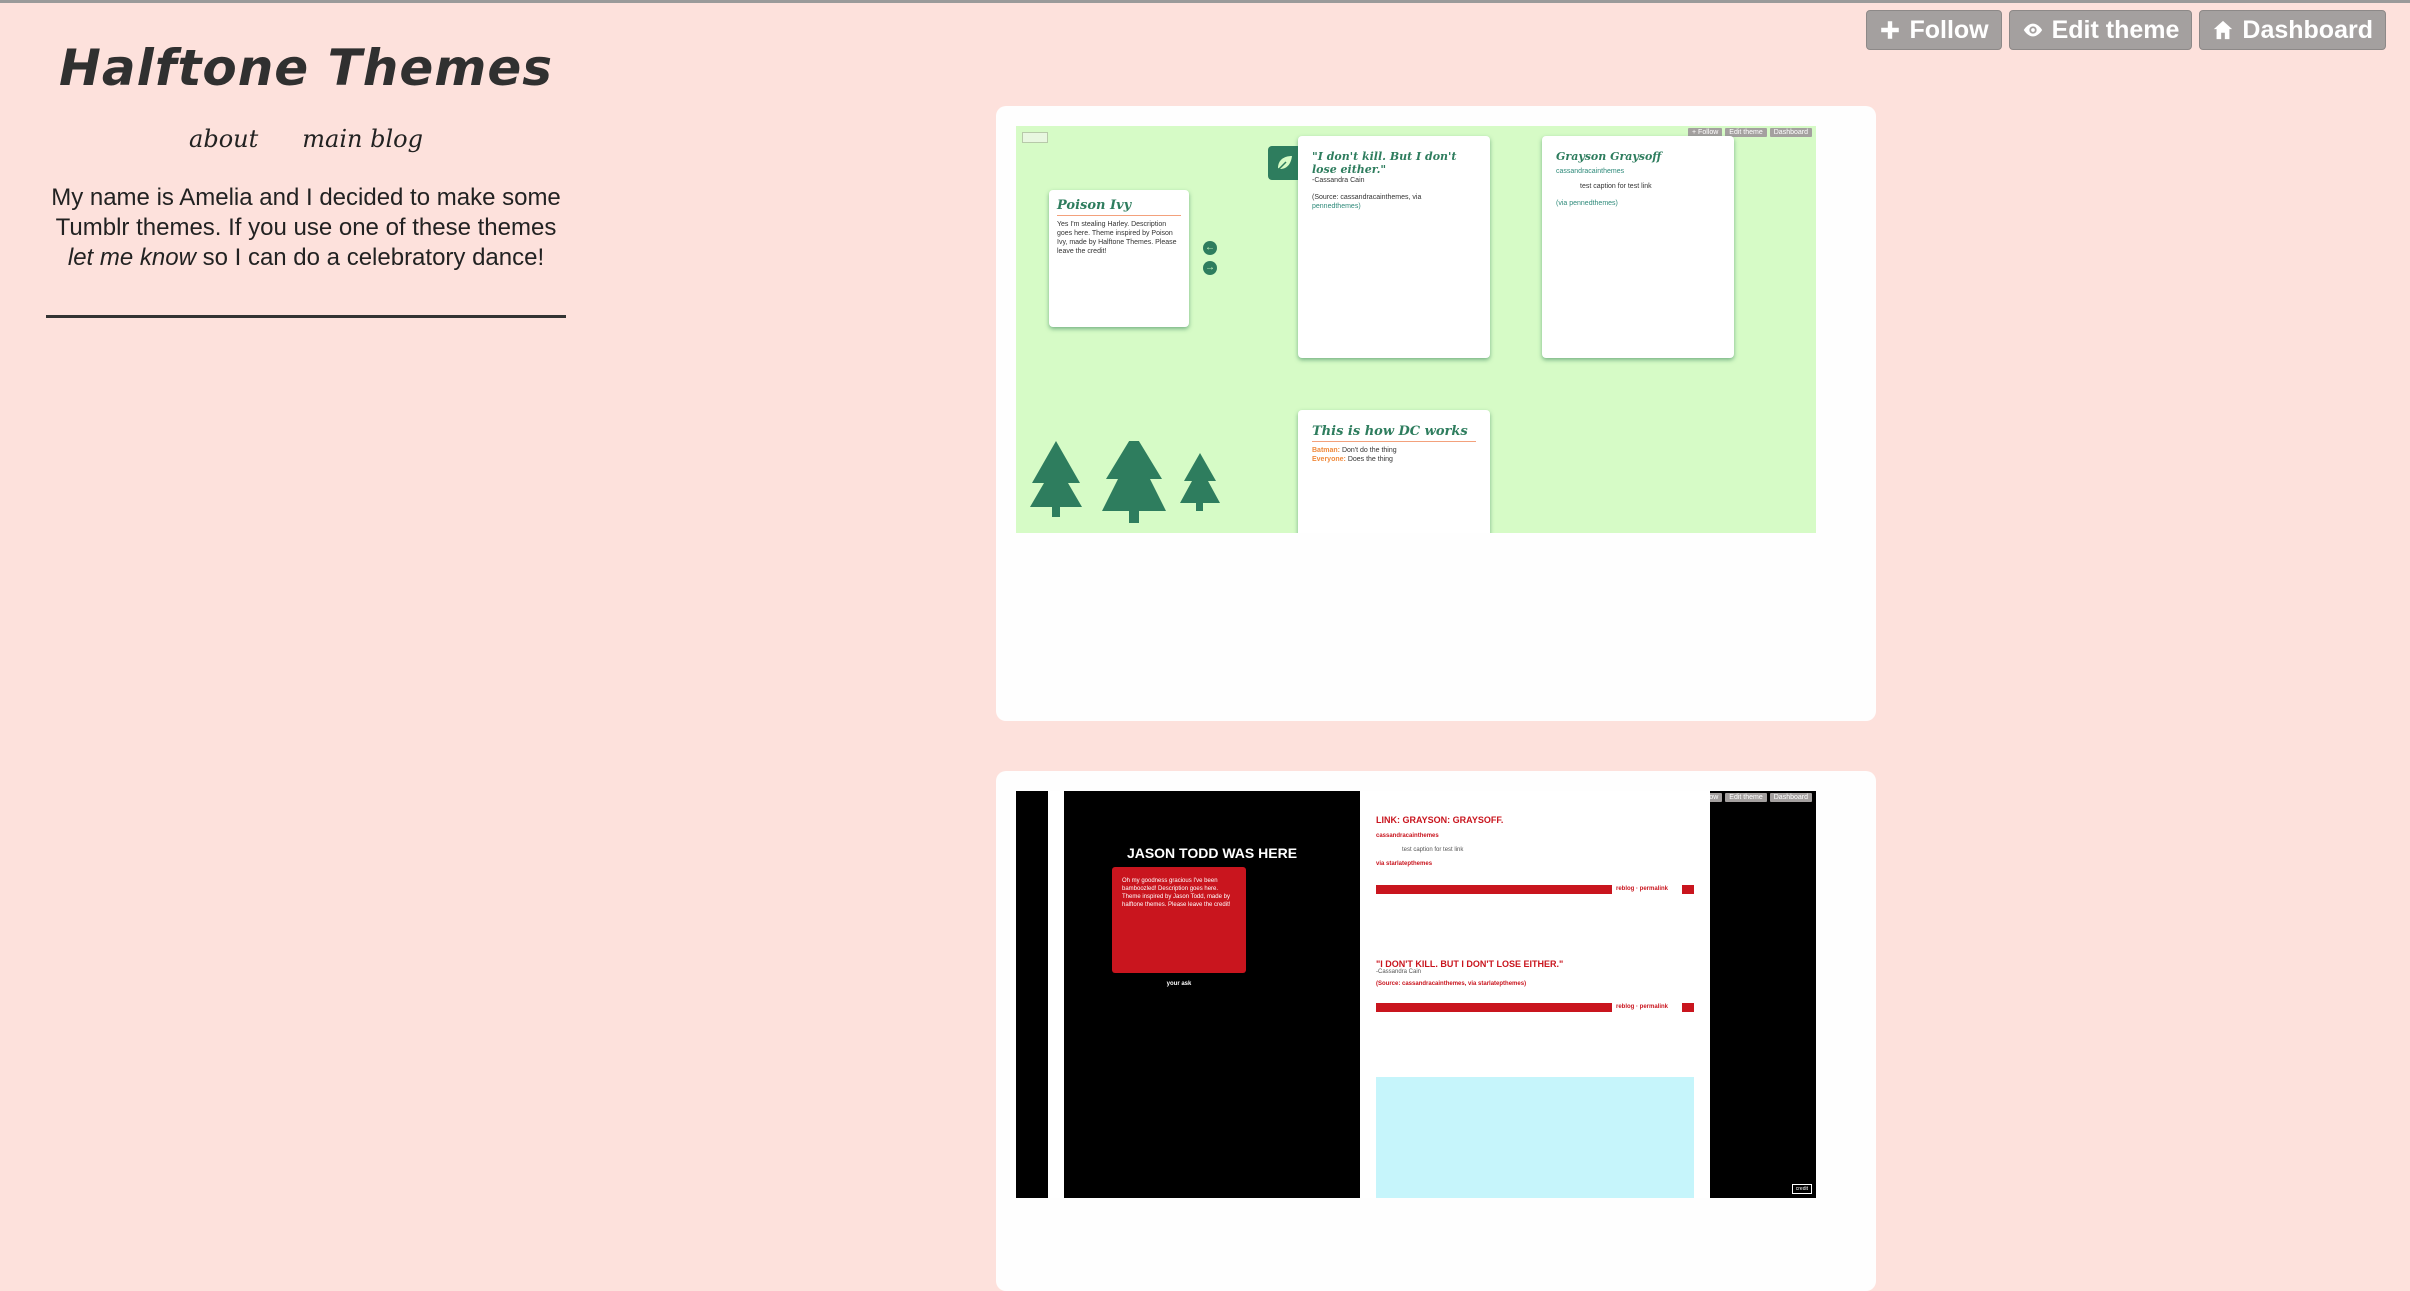 The image size is (2410, 1291). What do you see at coordinates (1949, 29) in the screenshot?
I see `follow-label: Follow` at bounding box center [1949, 29].